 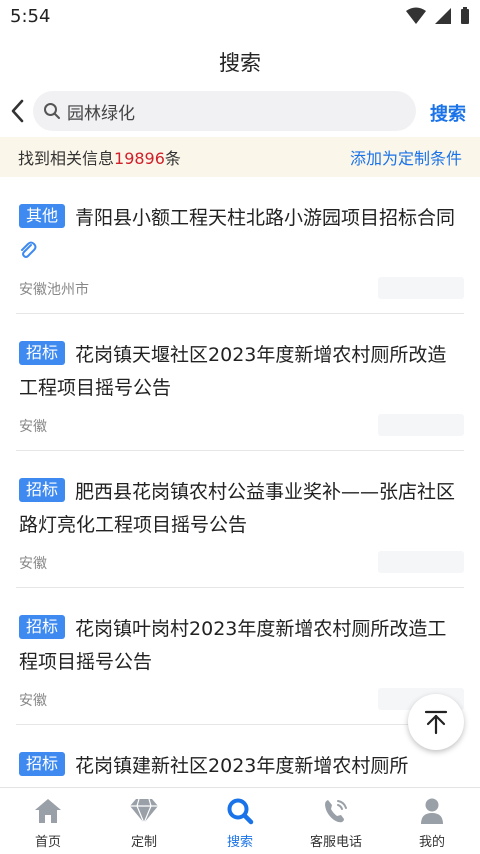 What do you see at coordinates (144, 811) in the screenshot?
I see `diamond-icon` at bounding box center [144, 811].